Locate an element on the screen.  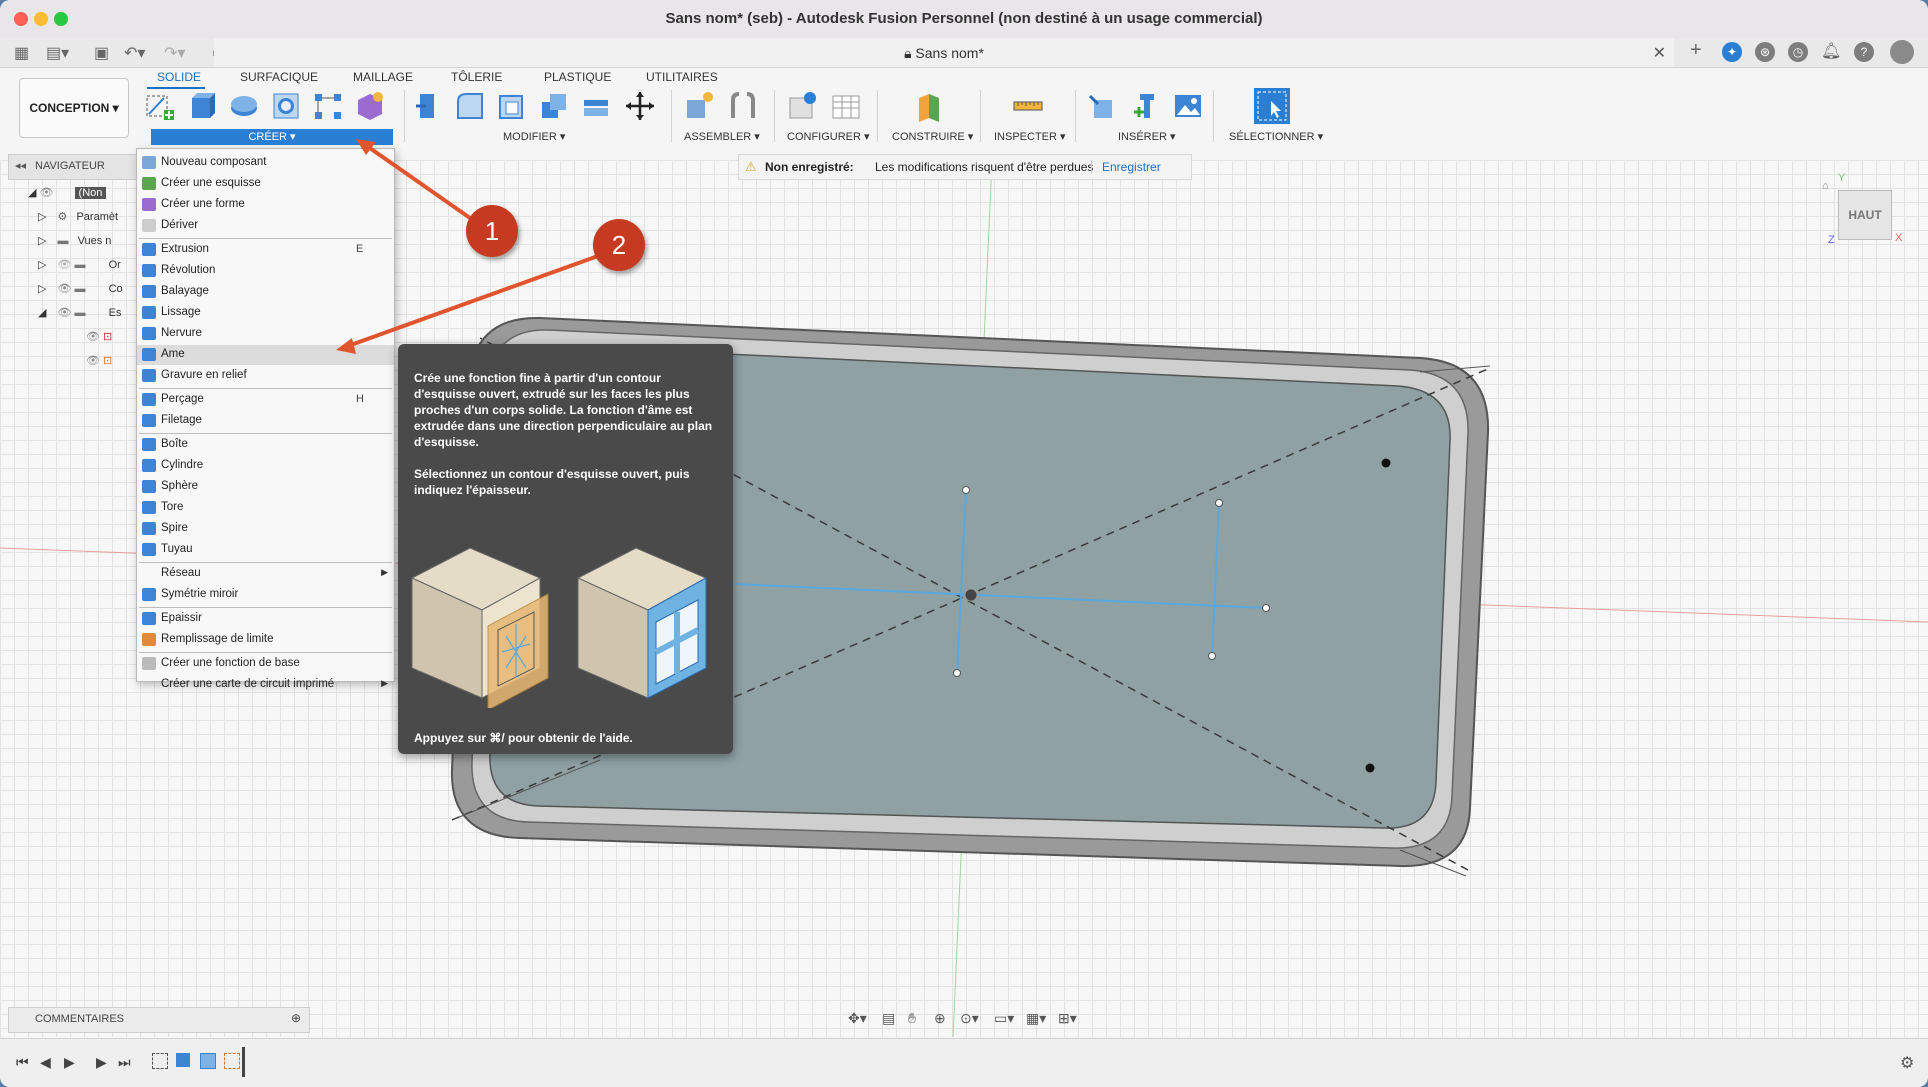
play-icon: ▶ is located at coordinates (69, 1062).